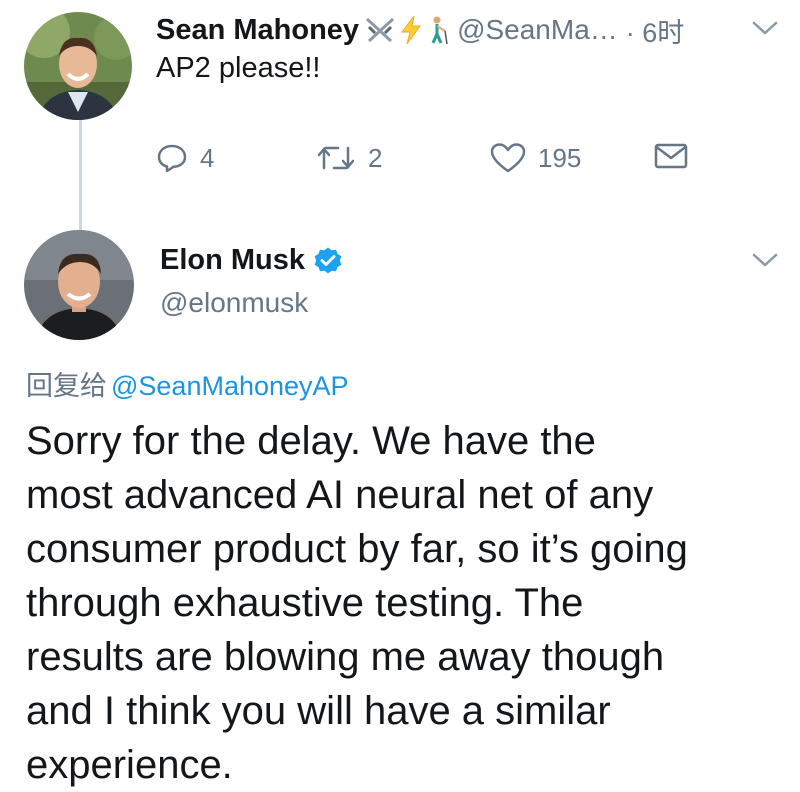  I want to click on reply-action: 4, so click(185, 158).